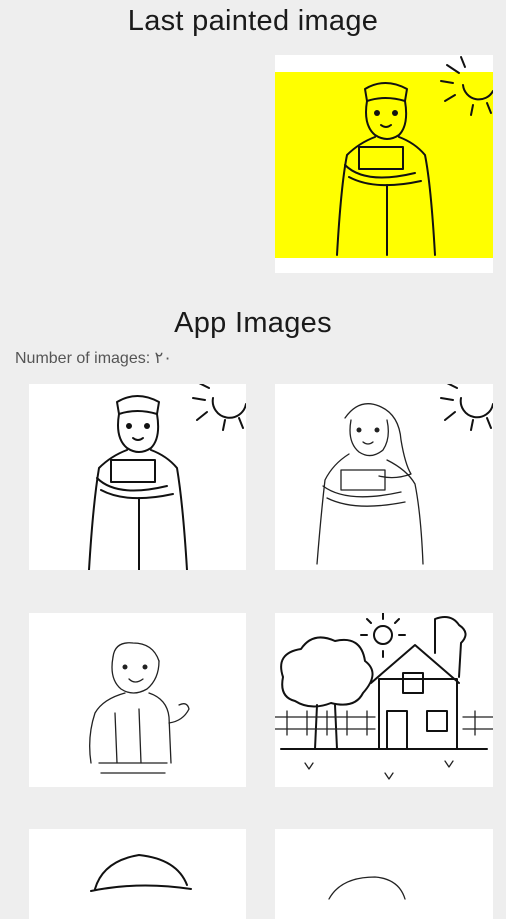 This screenshot has width=506, height=919. What do you see at coordinates (253, 21) in the screenshot?
I see `last-painted-title: Last painted image` at bounding box center [253, 21].